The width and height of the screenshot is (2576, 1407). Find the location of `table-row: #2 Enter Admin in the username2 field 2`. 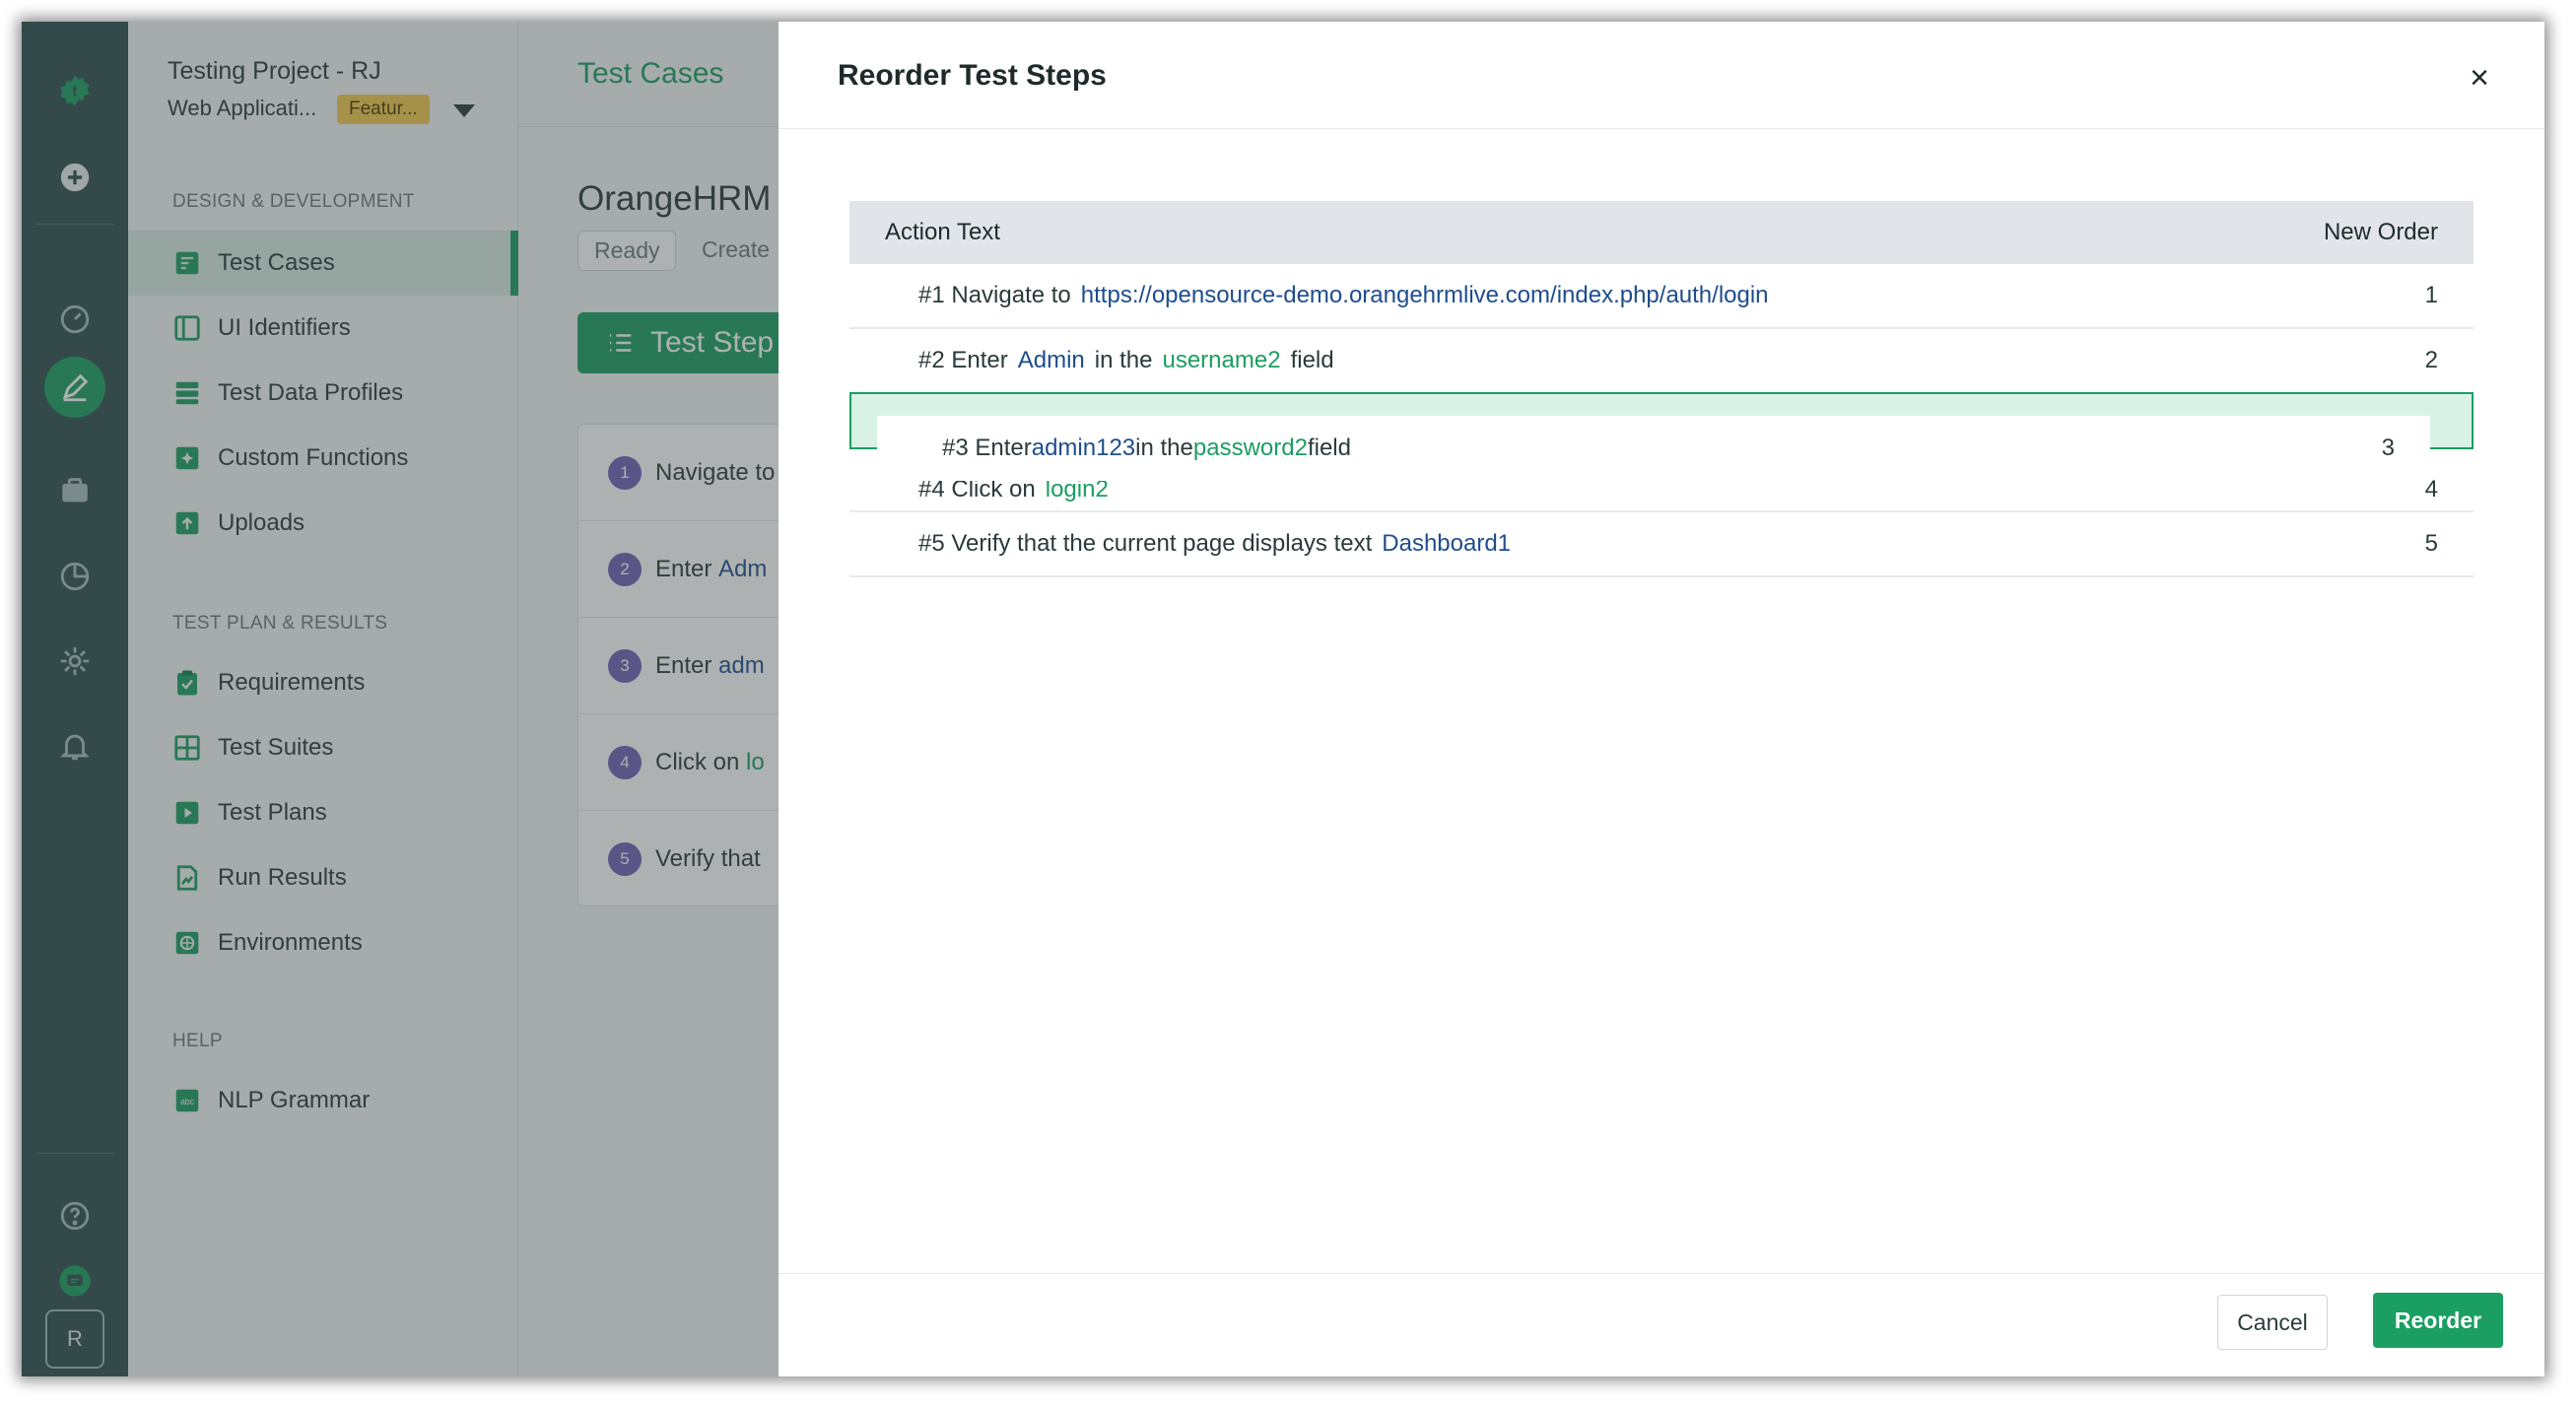

table-row: #2 Enter Admin in the username2 field 2 is located at coordinates (1661, 361).